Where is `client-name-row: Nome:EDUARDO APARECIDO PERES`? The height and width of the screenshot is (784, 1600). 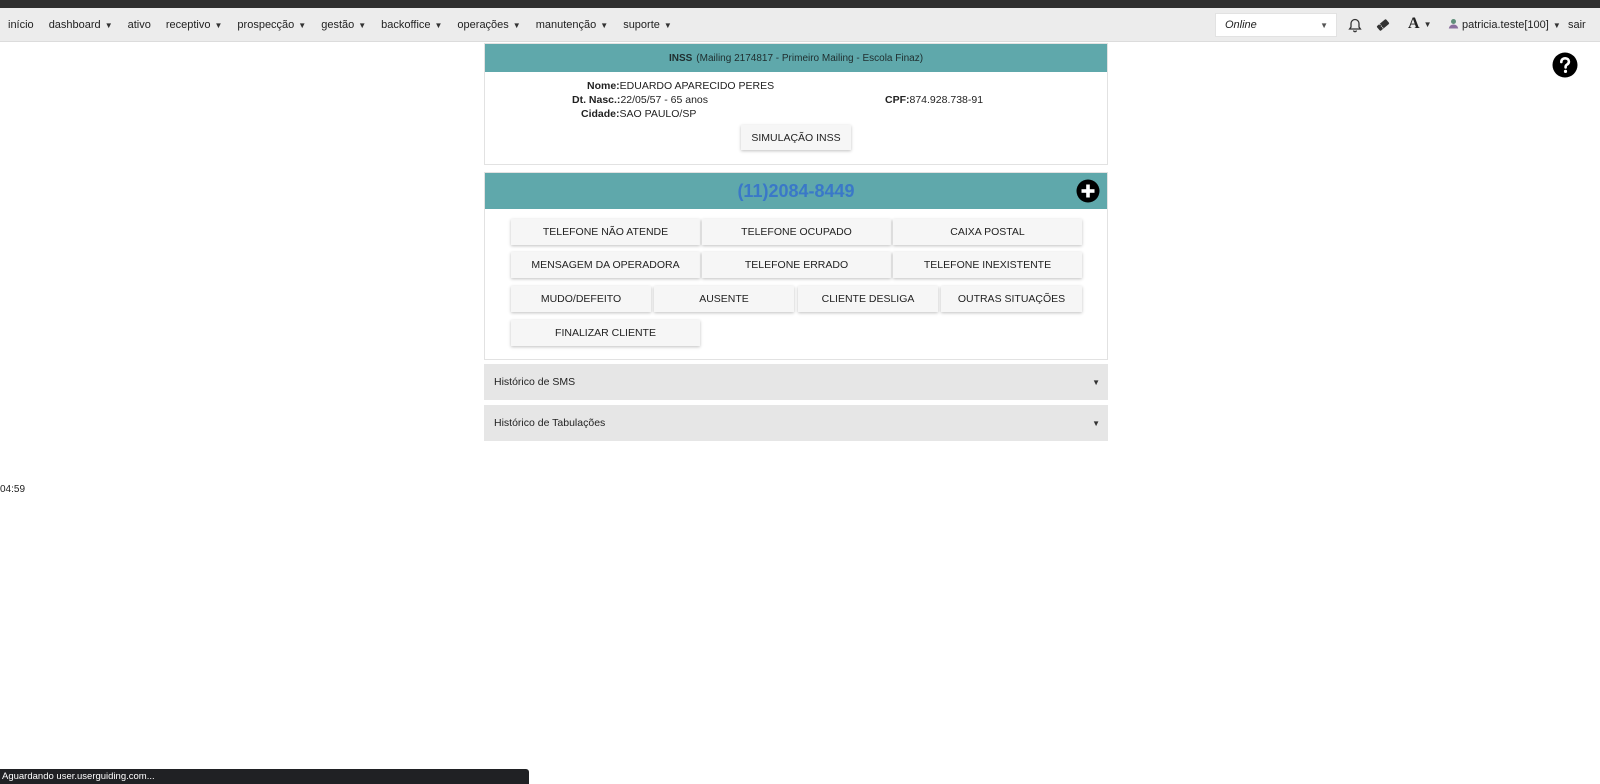 client-name-row: Nome:EDUARDO APARECIDO PERES is located at coordinates (680, 86).